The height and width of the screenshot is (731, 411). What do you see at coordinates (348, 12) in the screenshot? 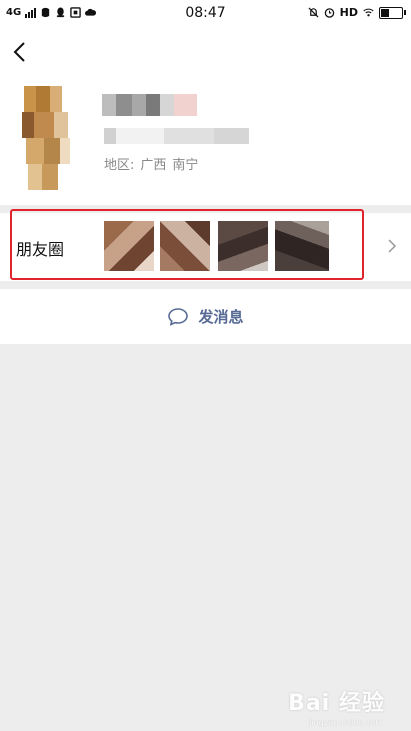
I see `hd-indicator: HD` at bounding box center [348, 12].